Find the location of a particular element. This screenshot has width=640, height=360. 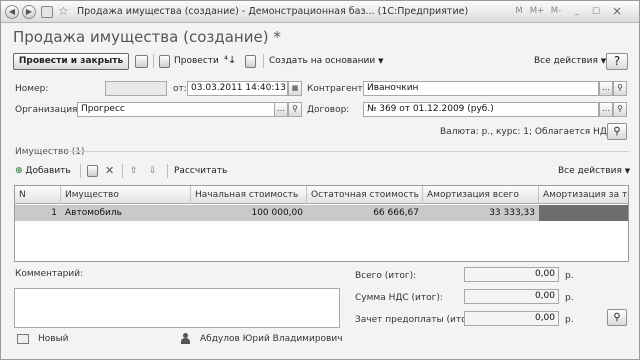

comment-field is located at coordinates (177, 308).